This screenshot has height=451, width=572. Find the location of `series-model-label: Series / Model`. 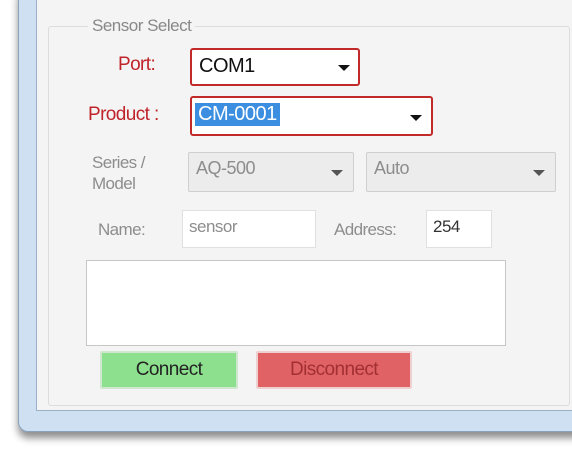

series-model-label: Series / Model is located at coordinates (118, 173).